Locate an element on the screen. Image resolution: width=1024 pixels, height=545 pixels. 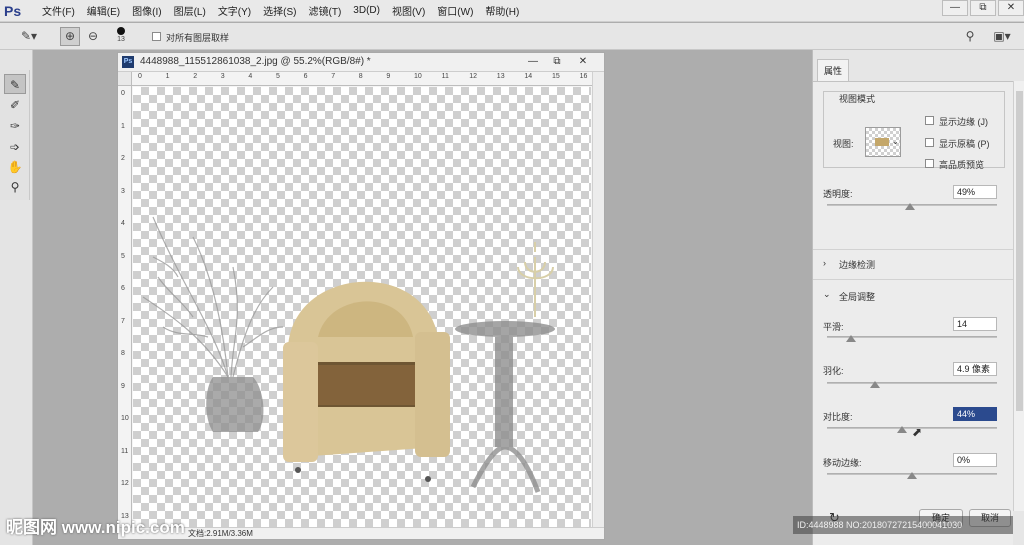
shift-edge-field: 0% is located at coordinates (975, 460).